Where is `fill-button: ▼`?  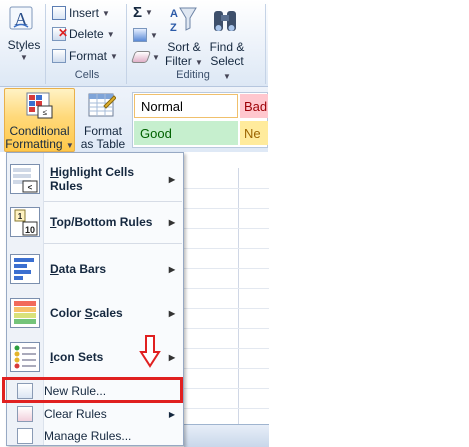 fill-button: ▼ is located at coordinates (145, 35).